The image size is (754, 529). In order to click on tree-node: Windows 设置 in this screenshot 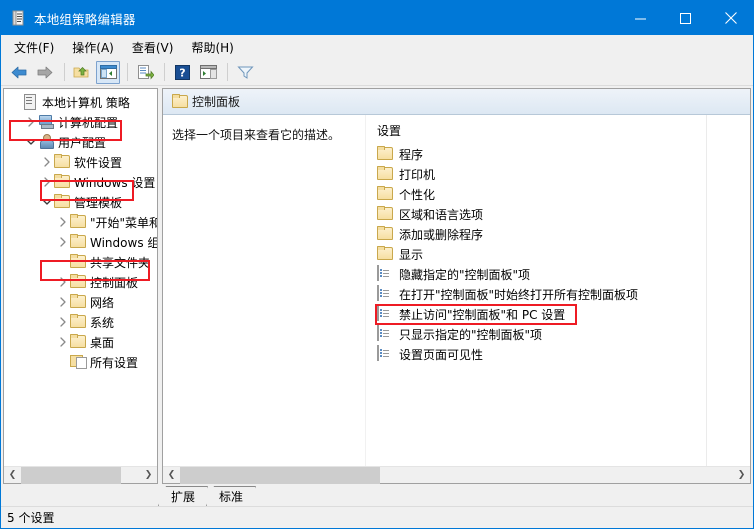, I will do `click(80, 182)`.